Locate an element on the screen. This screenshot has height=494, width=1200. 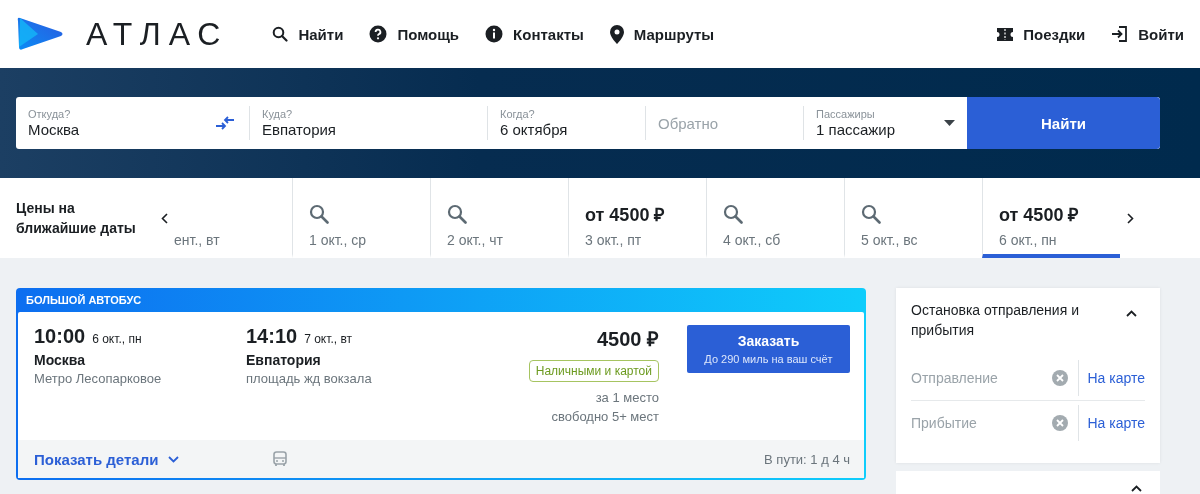
nav-link: Найти is located at coordinates (308, 34).